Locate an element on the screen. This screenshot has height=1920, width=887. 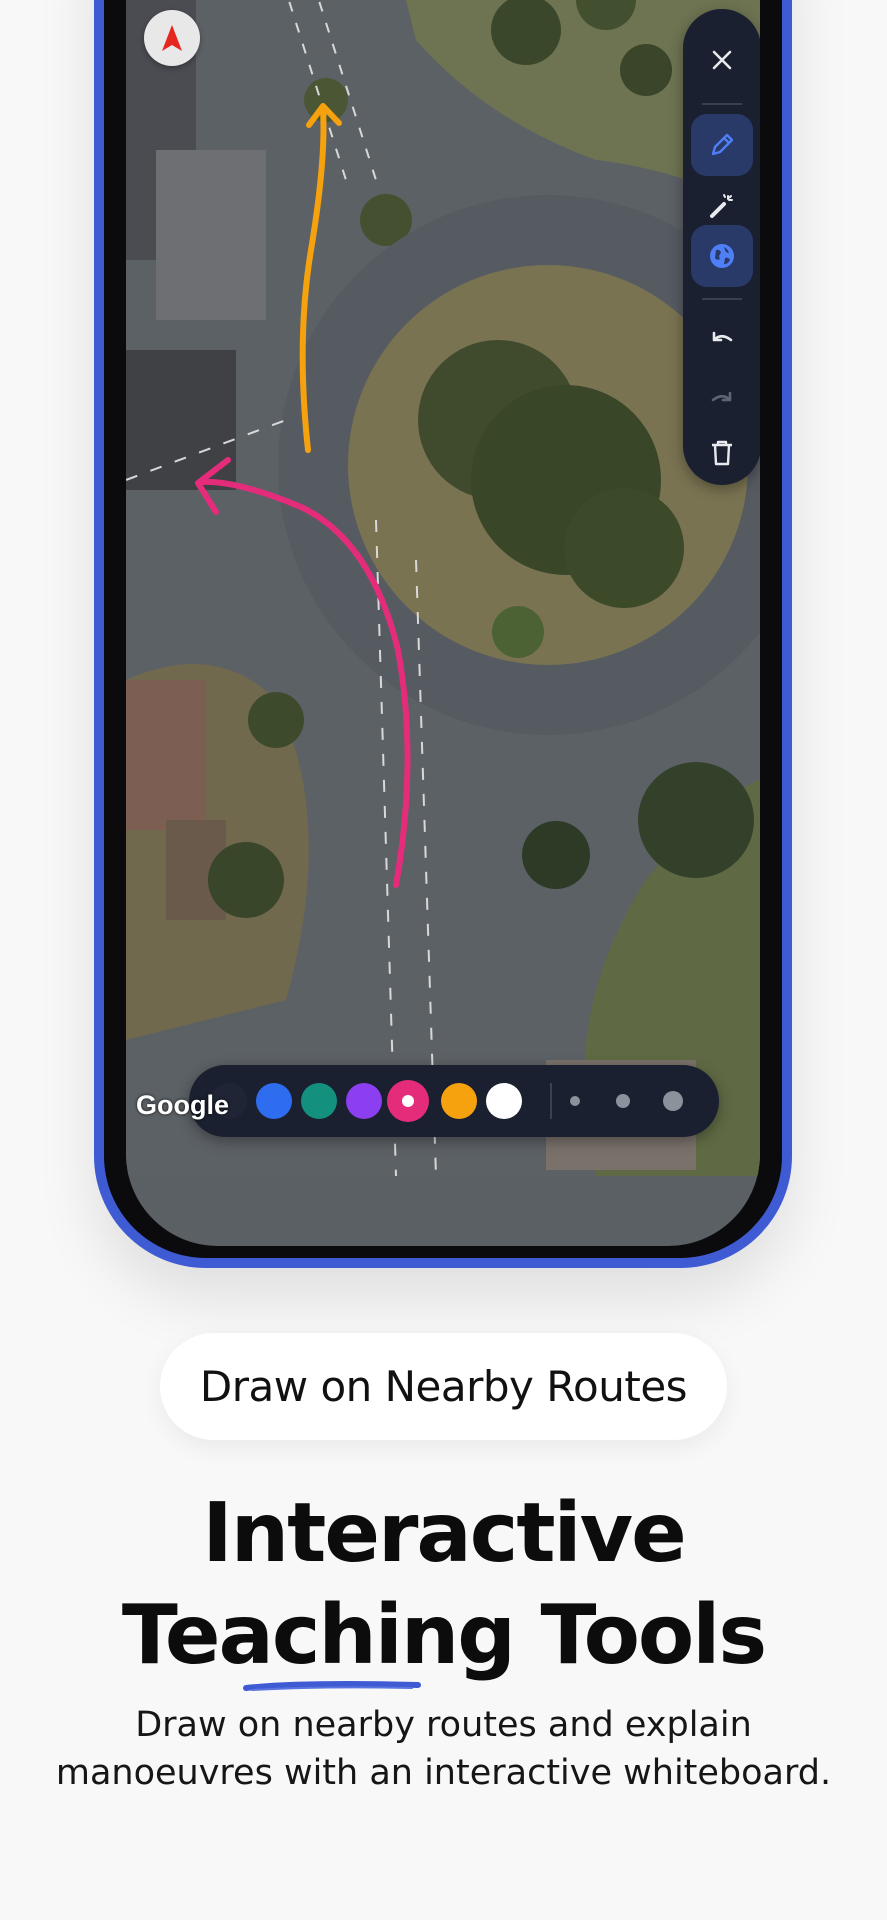
color-swatch-white is located at coordinates (504, 1101).